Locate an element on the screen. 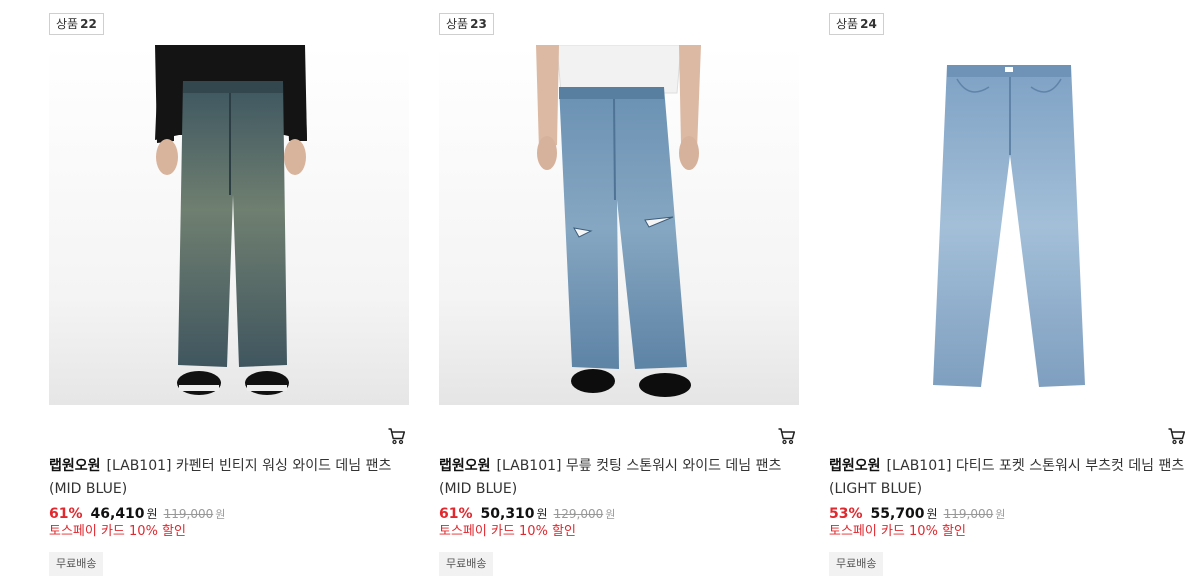  rank-badge: 상품 22 is located at coordinates (76, 24).